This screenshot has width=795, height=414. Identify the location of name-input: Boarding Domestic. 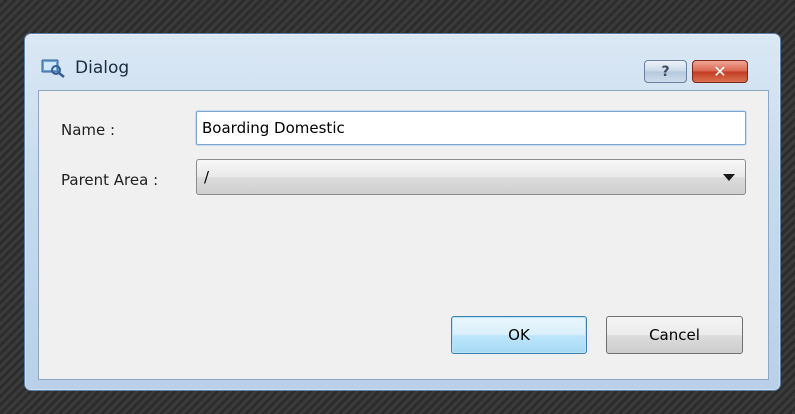
(471, 128).